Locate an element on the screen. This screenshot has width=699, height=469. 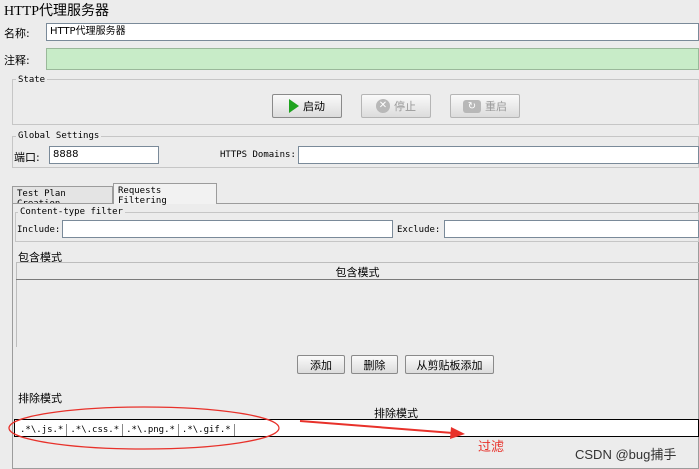
tab-requests-filtering: Requests Filtering is located at coordinates (165, 194).